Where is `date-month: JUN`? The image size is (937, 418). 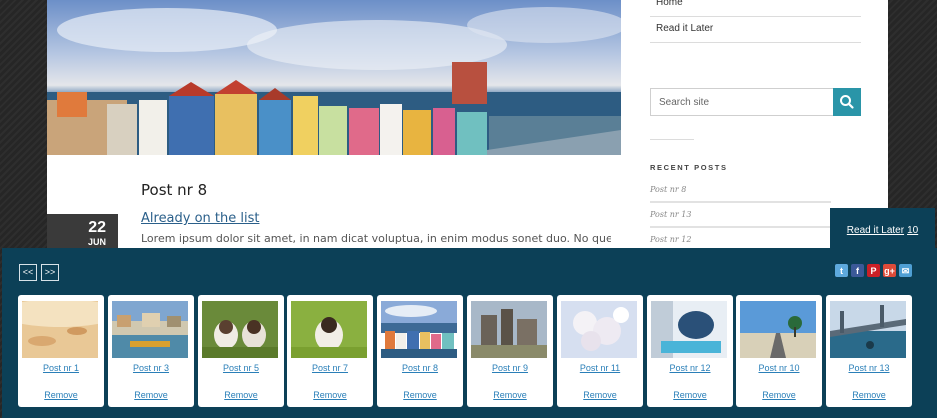
date-month: JUN is located at coordinates (96, 242).